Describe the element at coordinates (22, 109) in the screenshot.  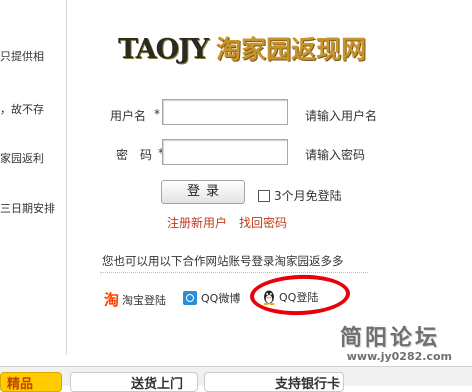
I see `sidebar-text-line: ，故不存` at that location.